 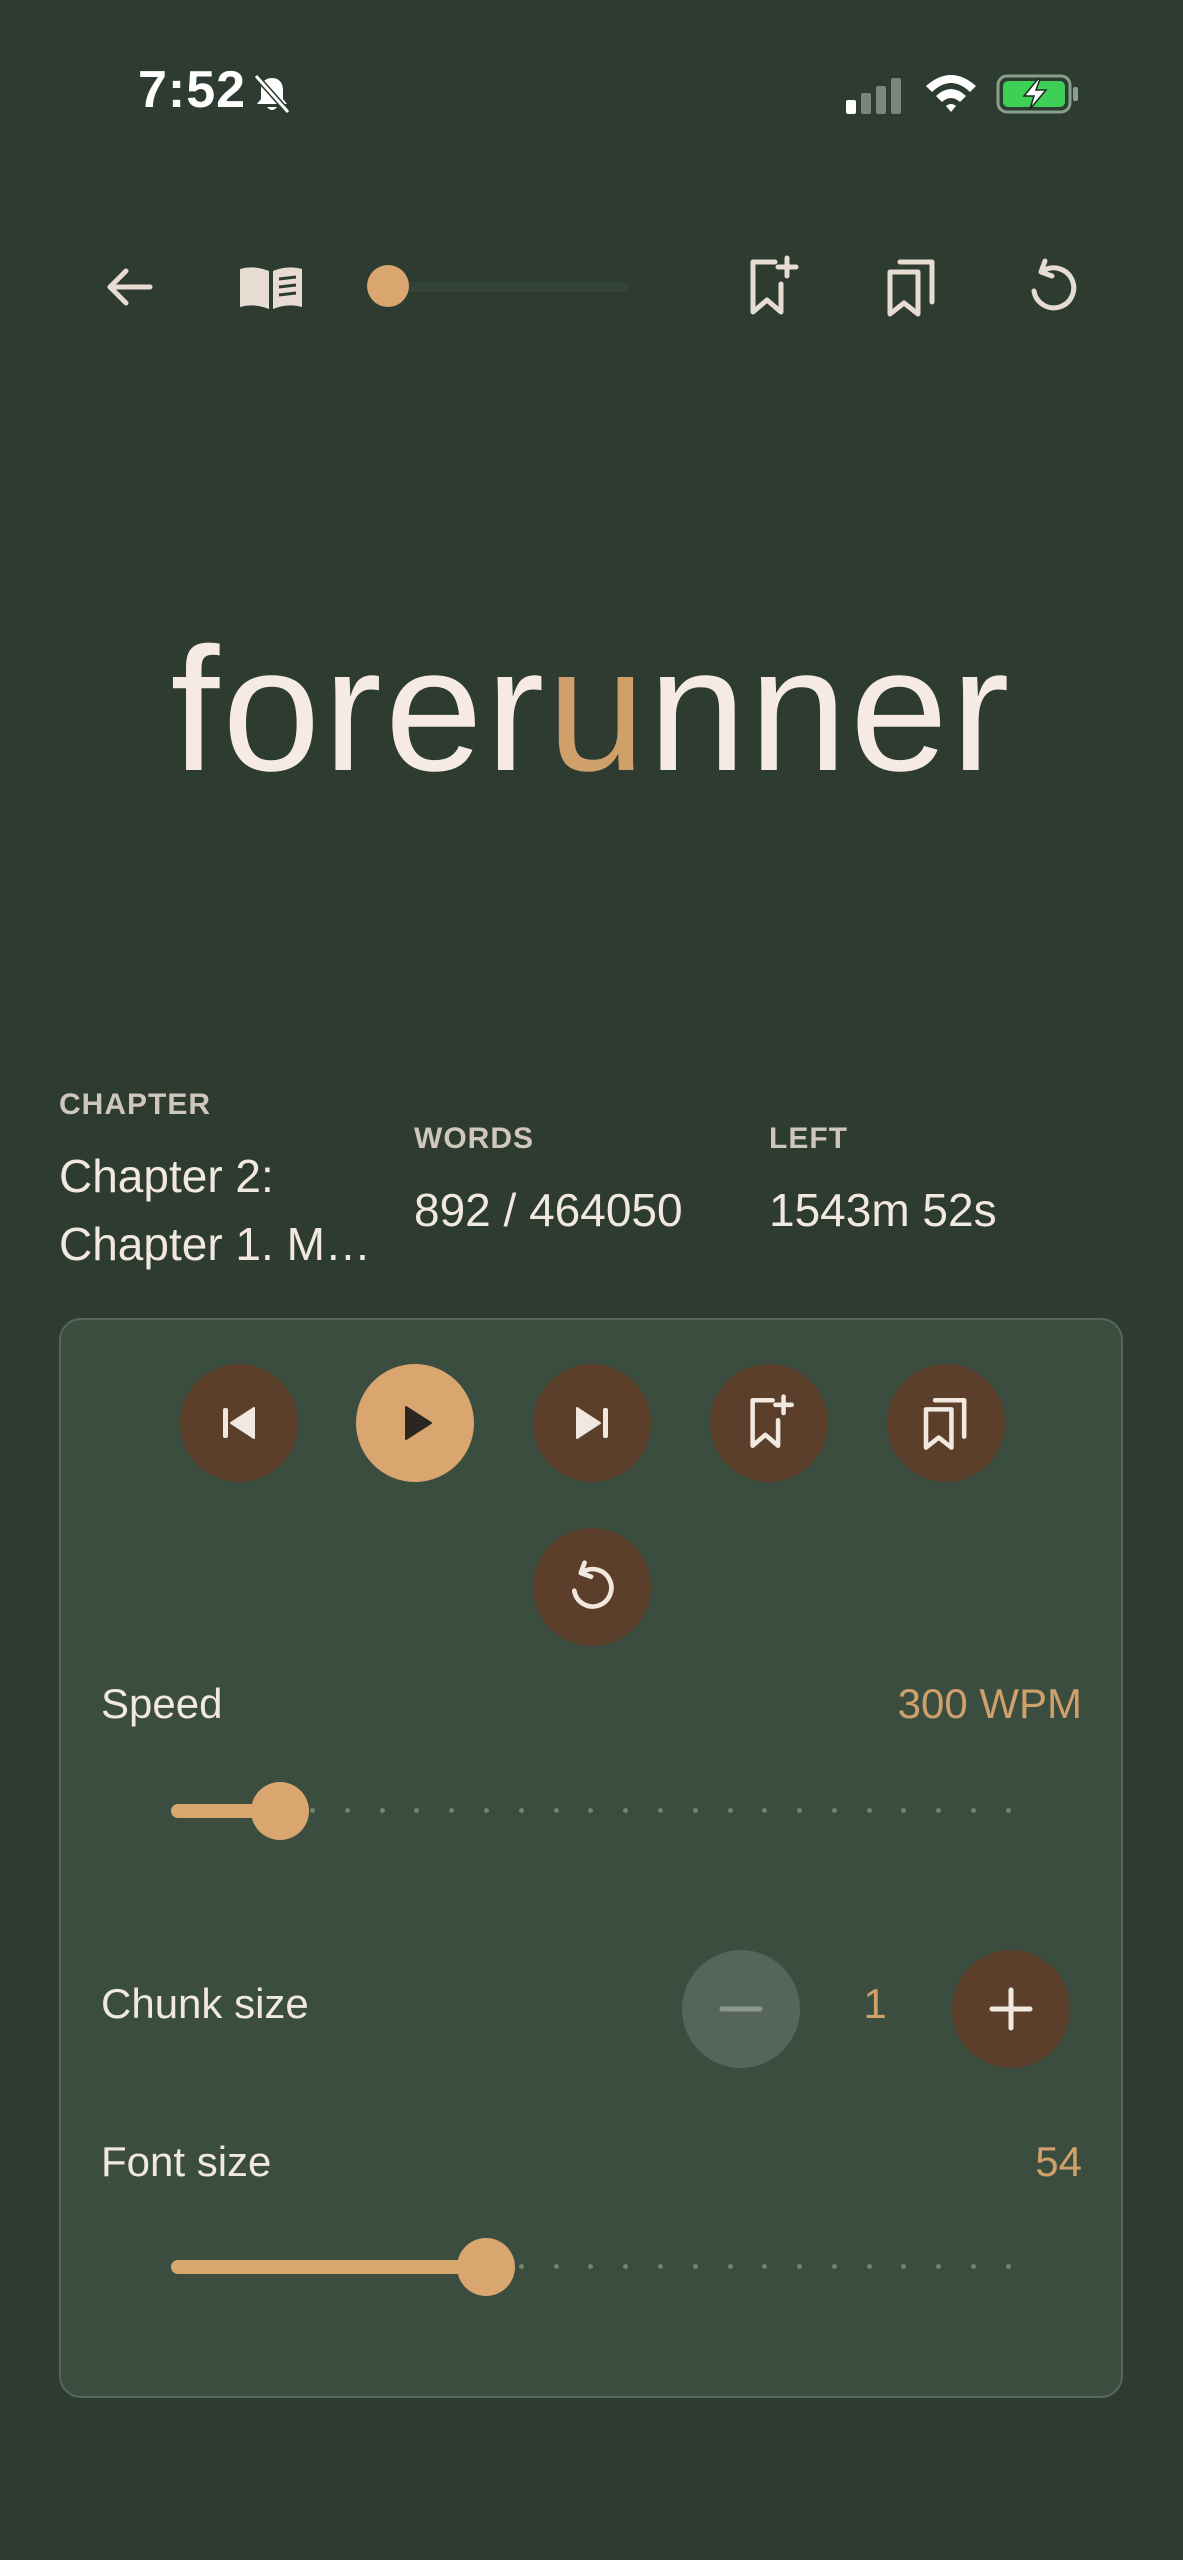 I want to click on reading-progress-track, so click(x=508, y=287).